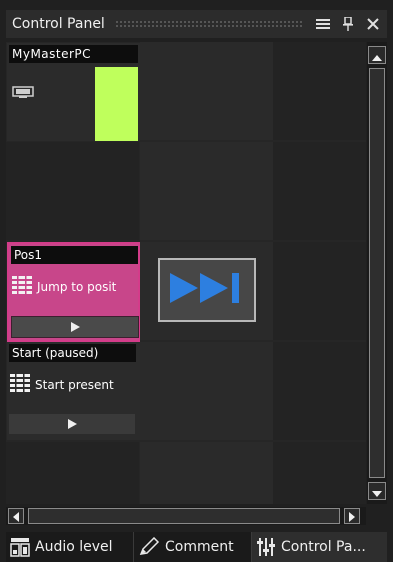  What do you see at coordinates (20, 547) in the screenshot?
I see `audio-level-icon` at bounding box center [20, 547].